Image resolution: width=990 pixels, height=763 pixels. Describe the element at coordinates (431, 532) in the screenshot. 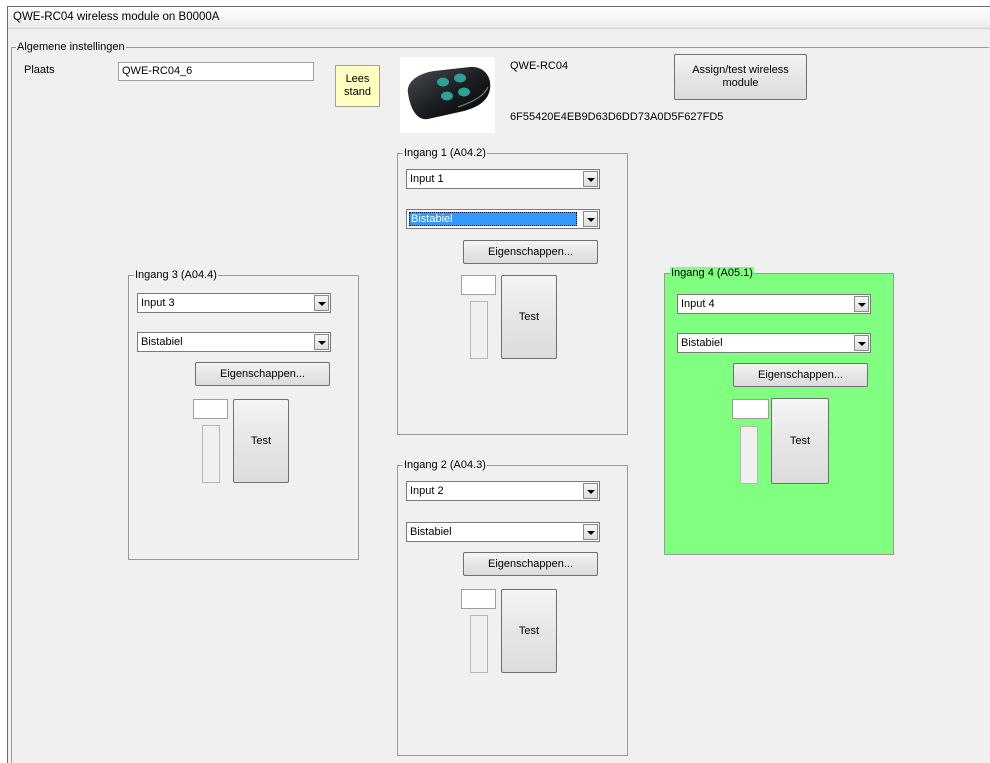

I see `ingang-2-mode-value: Bistabiel` at that location.